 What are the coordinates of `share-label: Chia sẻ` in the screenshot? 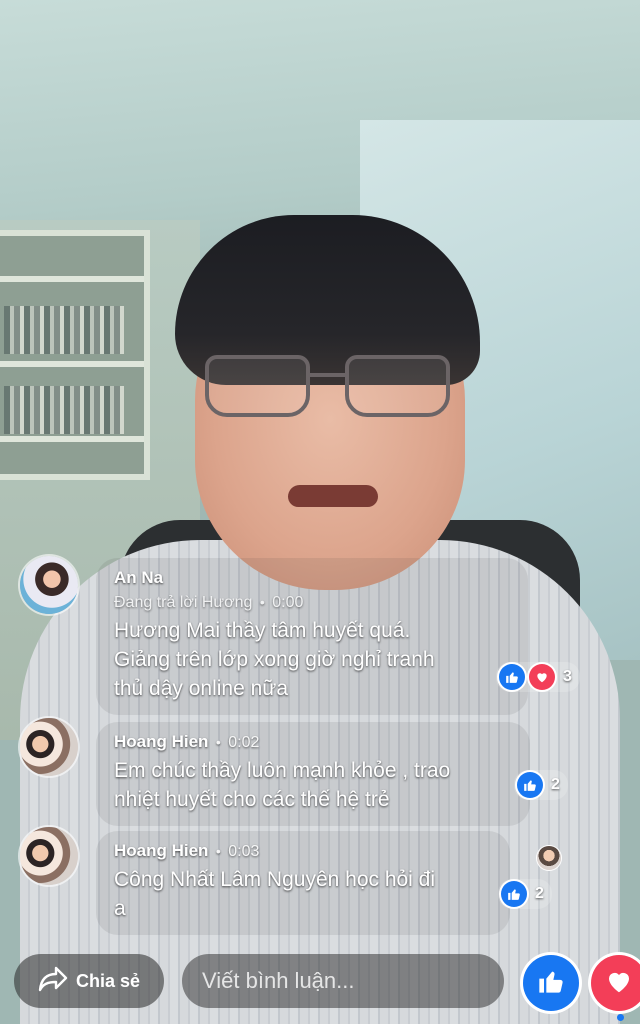 It's located at (108, 980).